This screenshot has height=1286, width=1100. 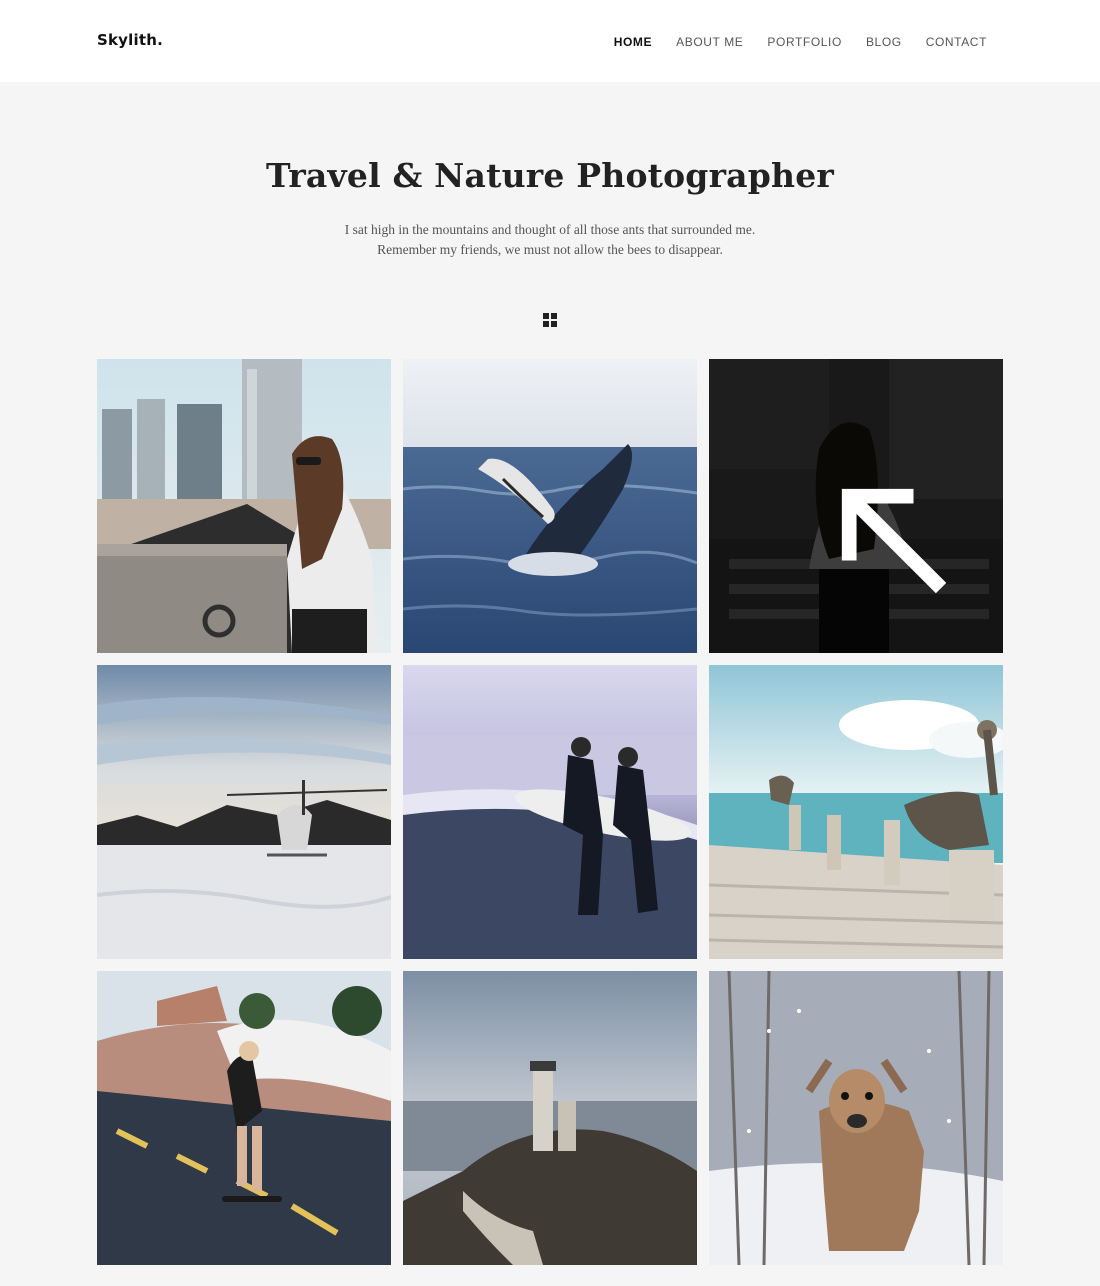 I want to click on nav-item-blog: BLOG, so click(x=884, y=42).